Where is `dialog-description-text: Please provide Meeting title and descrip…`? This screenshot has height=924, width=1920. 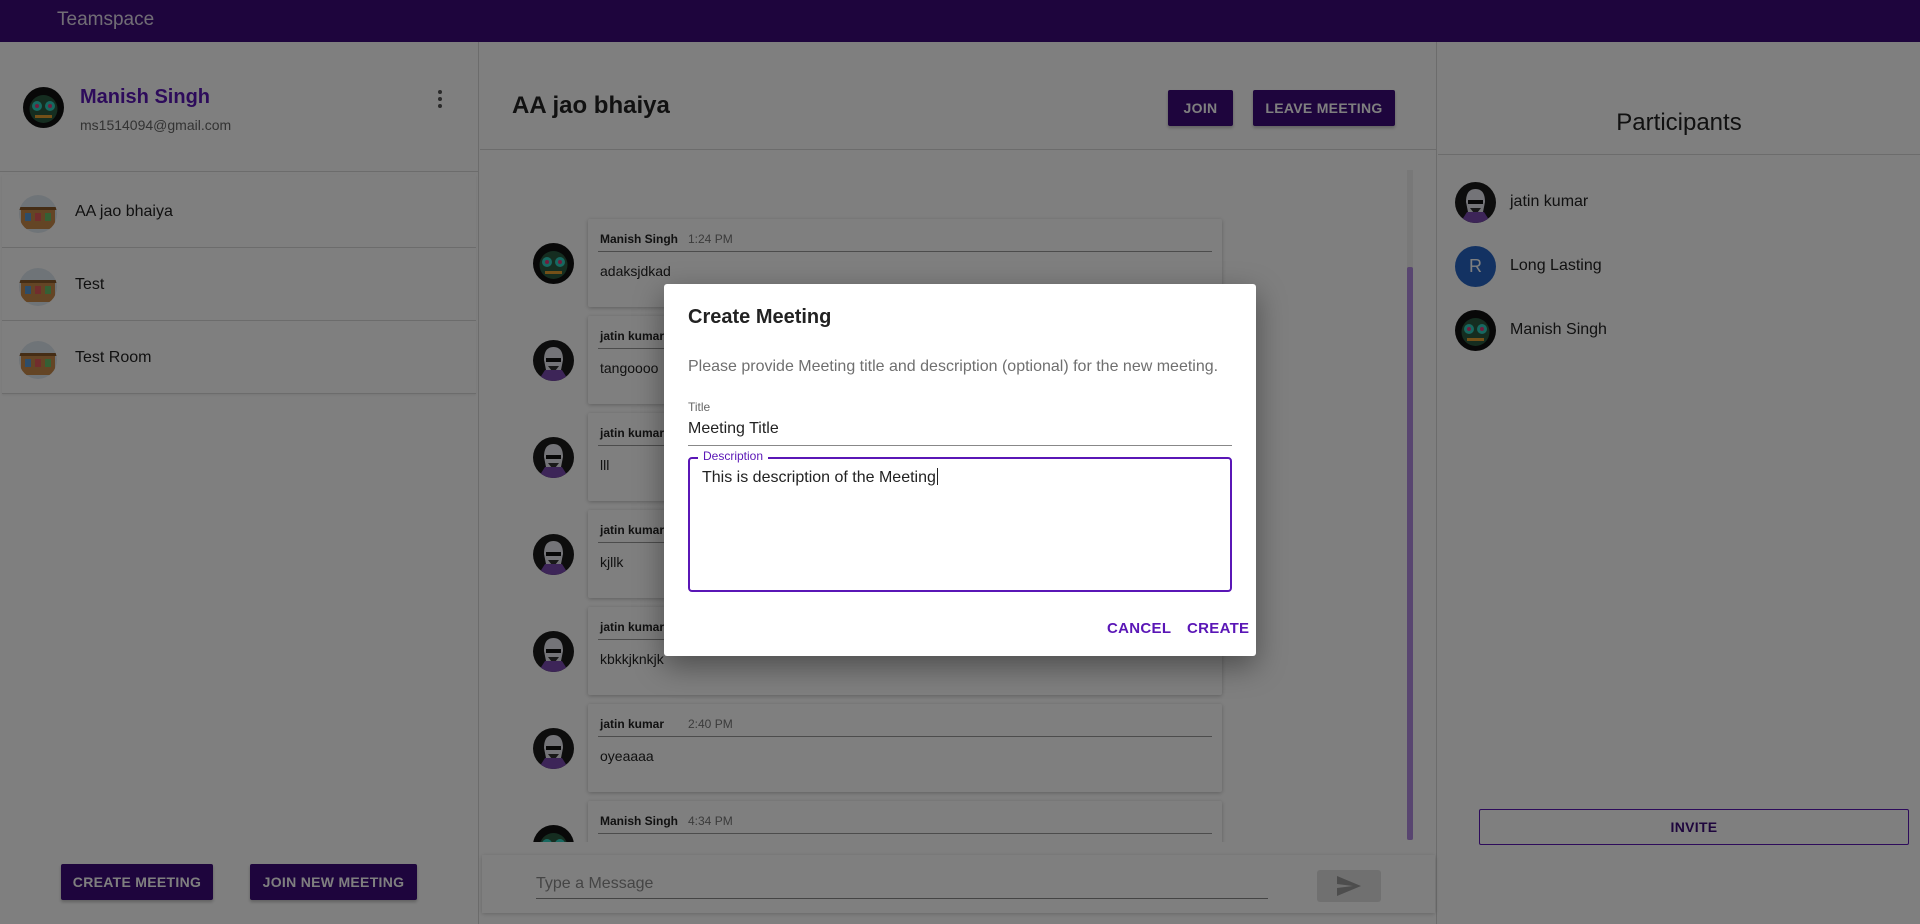 dialog-description-text: Please provide Meeting title and descrip… is located at coordinates (953, 366).